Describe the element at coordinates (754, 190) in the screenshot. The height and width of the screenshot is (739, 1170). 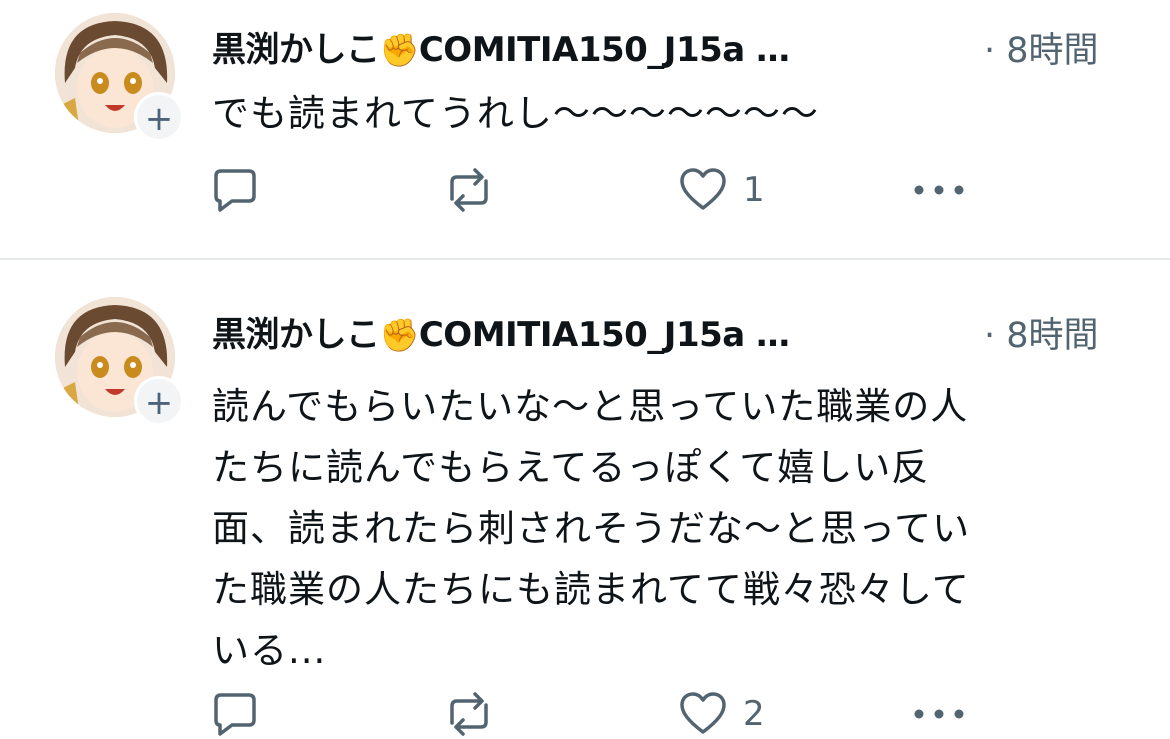
I see `like-count: 1` at that location.